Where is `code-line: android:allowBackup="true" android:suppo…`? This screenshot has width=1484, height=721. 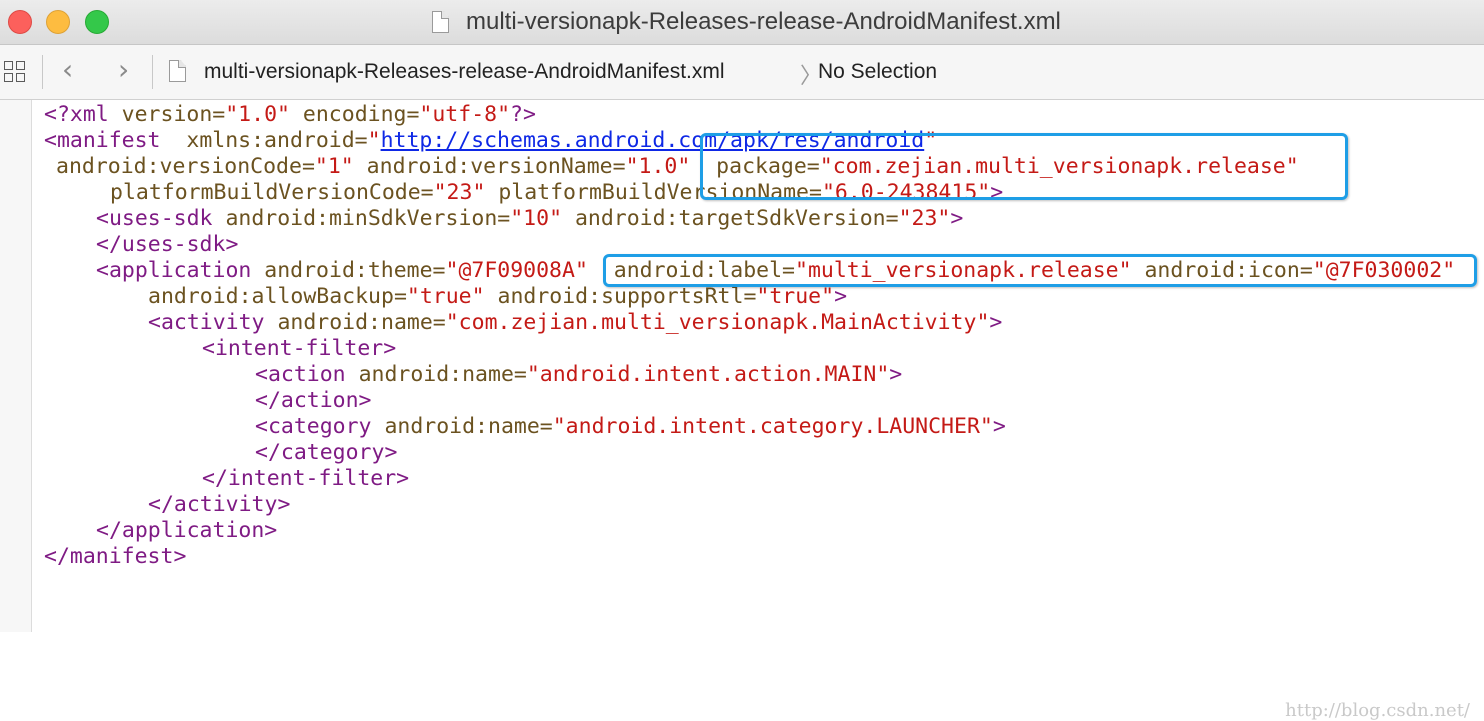
code-line: android:allowBackup="true" android:suppo… is located at coordinates (497, 297).